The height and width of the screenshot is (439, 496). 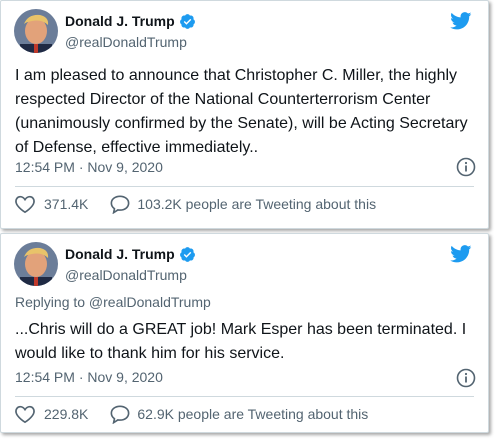 I want to click on like-button: 371.4K, so click(x=51, y=204).